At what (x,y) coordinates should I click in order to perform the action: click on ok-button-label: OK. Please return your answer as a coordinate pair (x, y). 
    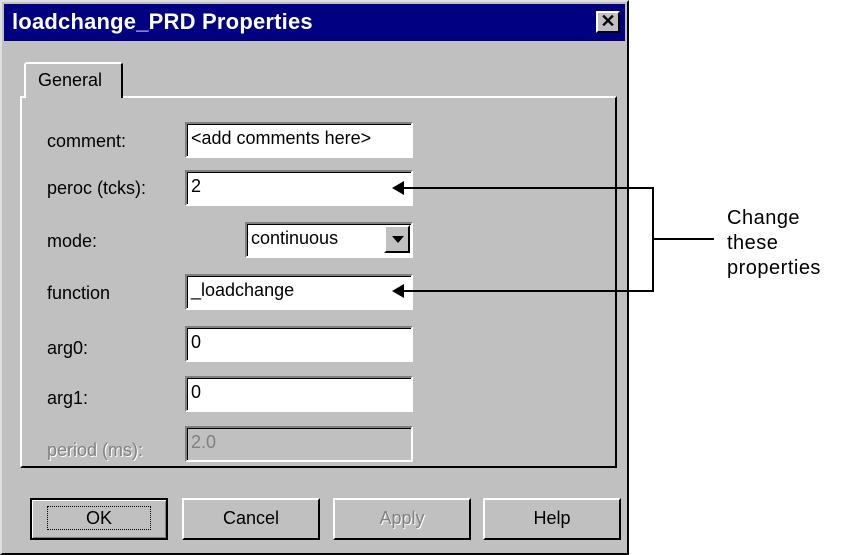
    Looking at the image, I should click on (98, 518).